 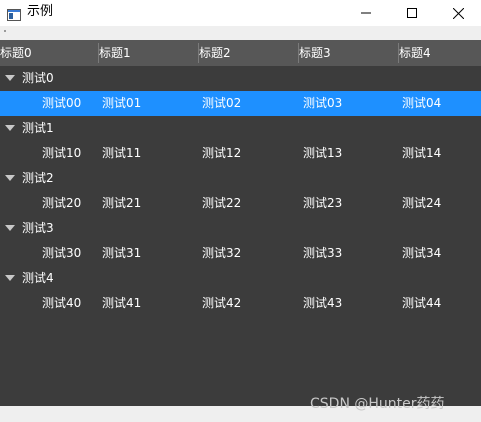 What do you see at coordinates (240, 278) in the screenshot?
I see `tree-parent-row: 测试4` at bounding box center [240, 278].